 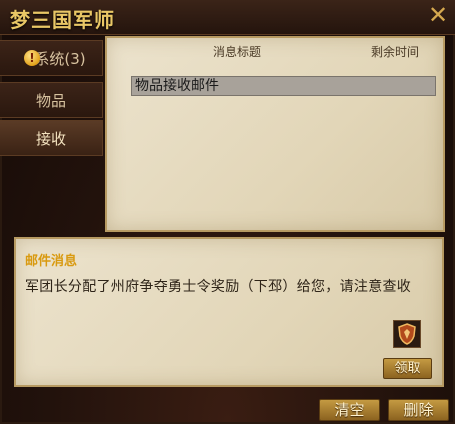 I want to click on mail-list-item: 物品接收邮件, so click(x=283, y=86).